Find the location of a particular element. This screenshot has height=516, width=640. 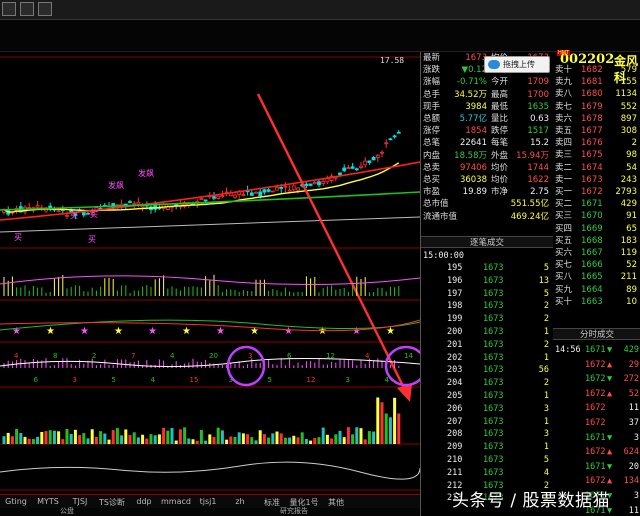

quote-value: -0.71% is located at coordinates (471, 82).